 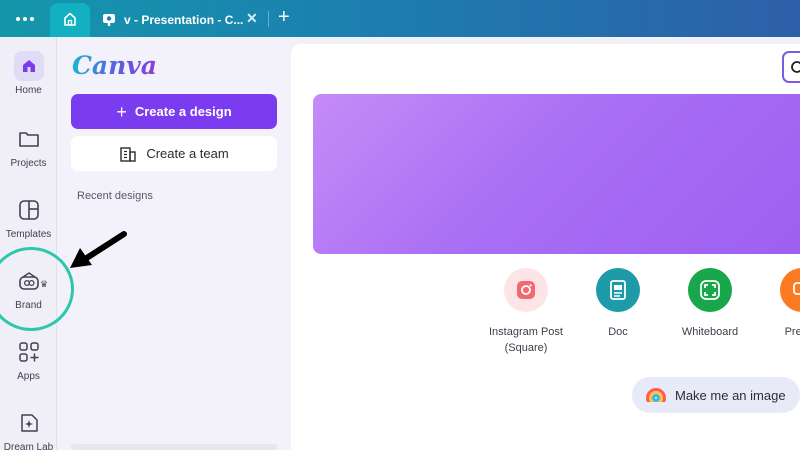 I want to click on rail-label-apps: Apps, so click(x=28, y=376).